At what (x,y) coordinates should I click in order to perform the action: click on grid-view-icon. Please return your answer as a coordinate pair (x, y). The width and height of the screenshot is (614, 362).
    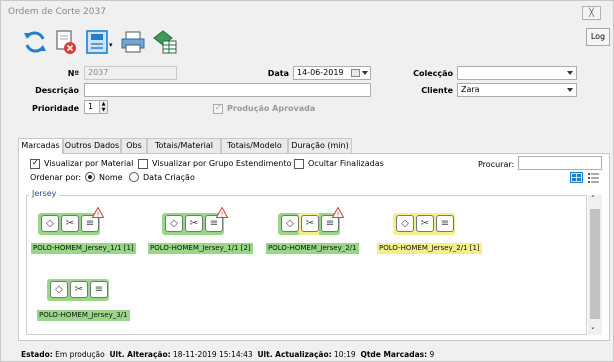
    Looking at the image, I should click on (576, 177).